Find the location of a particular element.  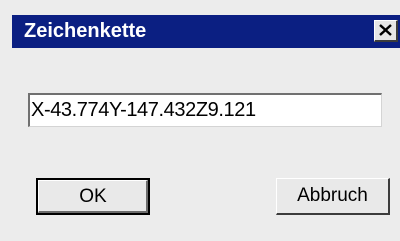

close-icon is located at coordinates (385, 30).